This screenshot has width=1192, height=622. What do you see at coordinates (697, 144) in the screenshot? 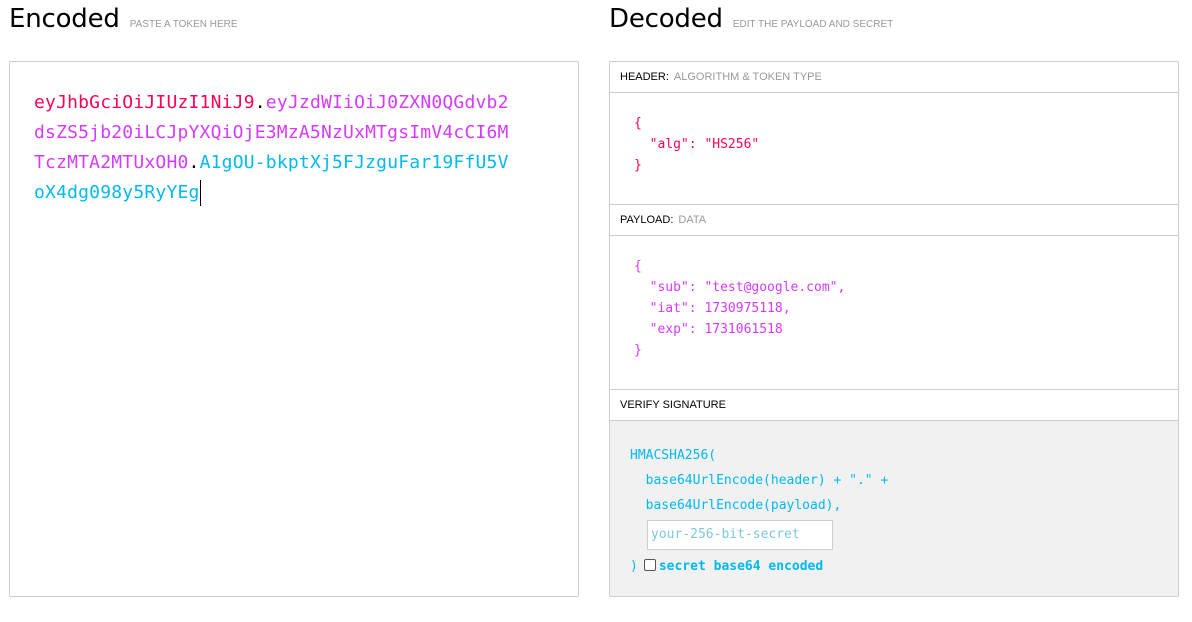
I see `code-line: "alg": "HS256"` at bounding box center [697, 144].